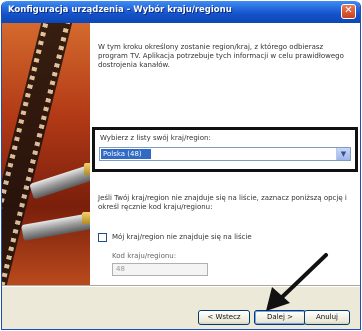  What do you see at coordinates (224, 317) in the screenshot?
I see `back-button: < Wstecz` at bounding box center [224, 317].